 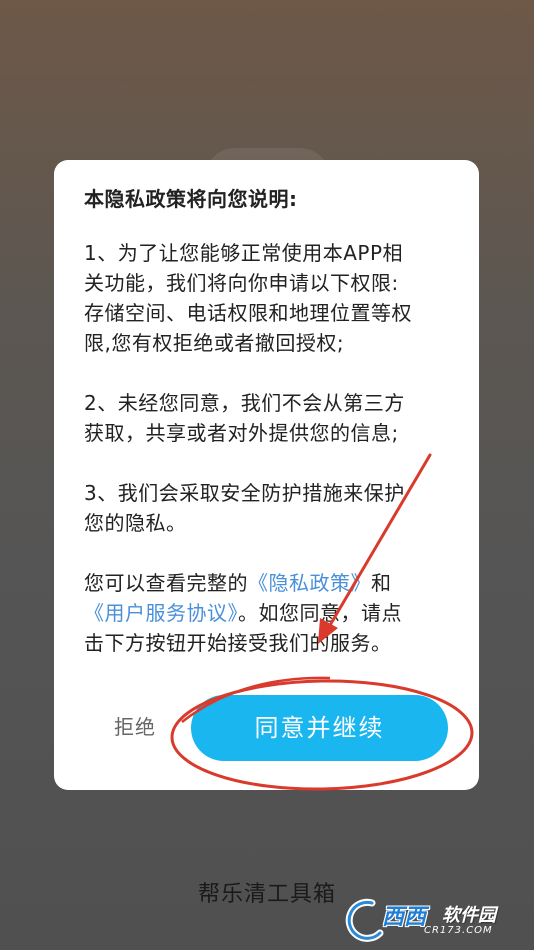 What do you see at coordinates (458, 930) in the screenshot?
I see `watermark-domain: CR173.COM` at bounding box center [458, 930].